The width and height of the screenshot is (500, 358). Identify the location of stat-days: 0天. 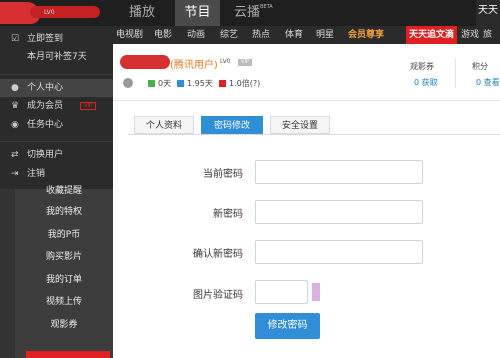
(159, 83).